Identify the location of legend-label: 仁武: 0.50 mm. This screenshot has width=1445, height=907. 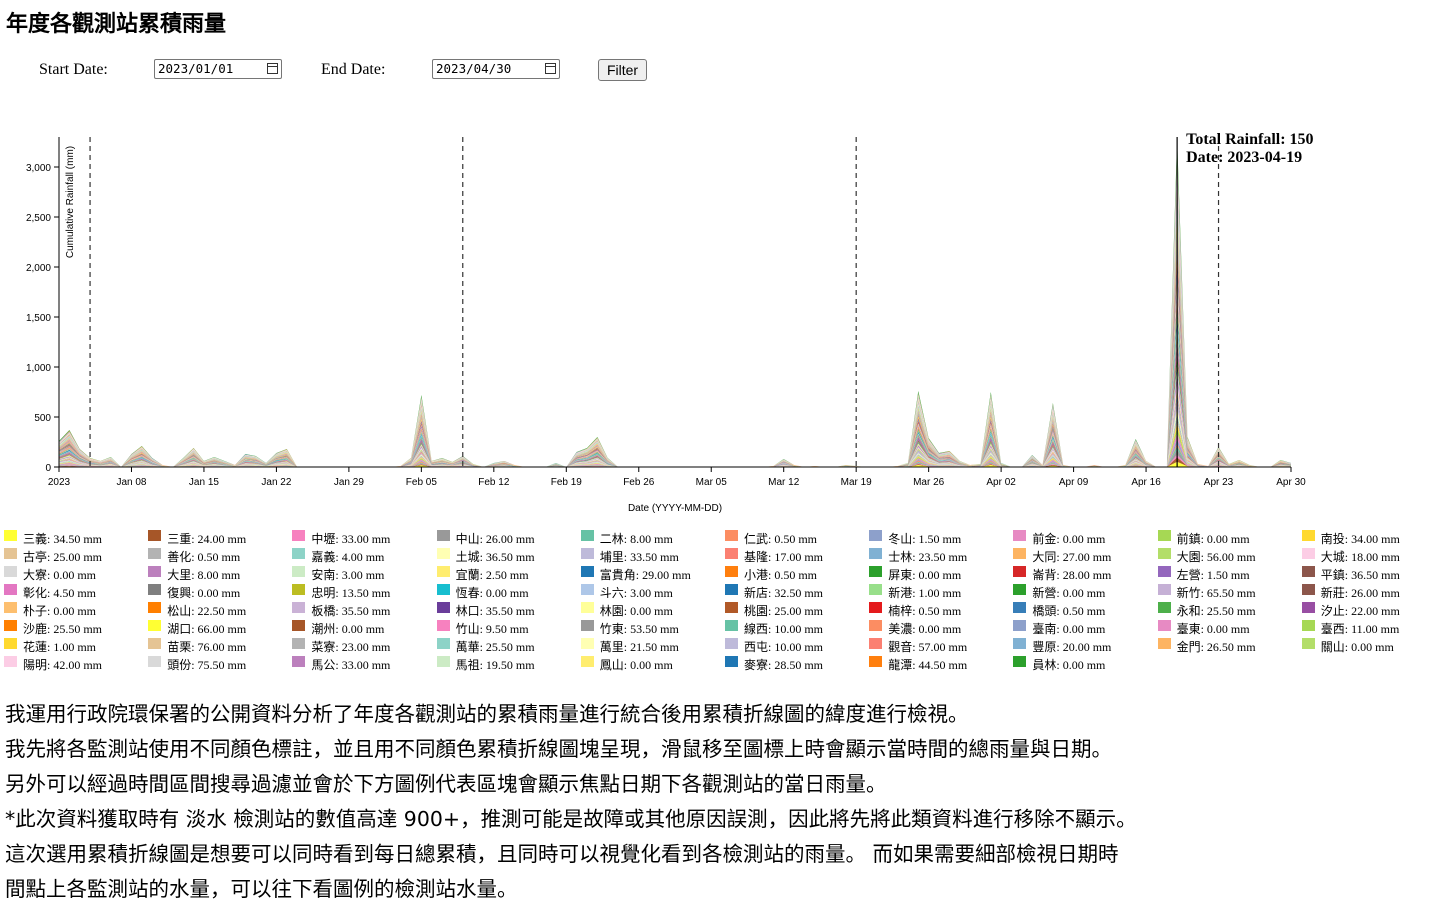
(781, 539).